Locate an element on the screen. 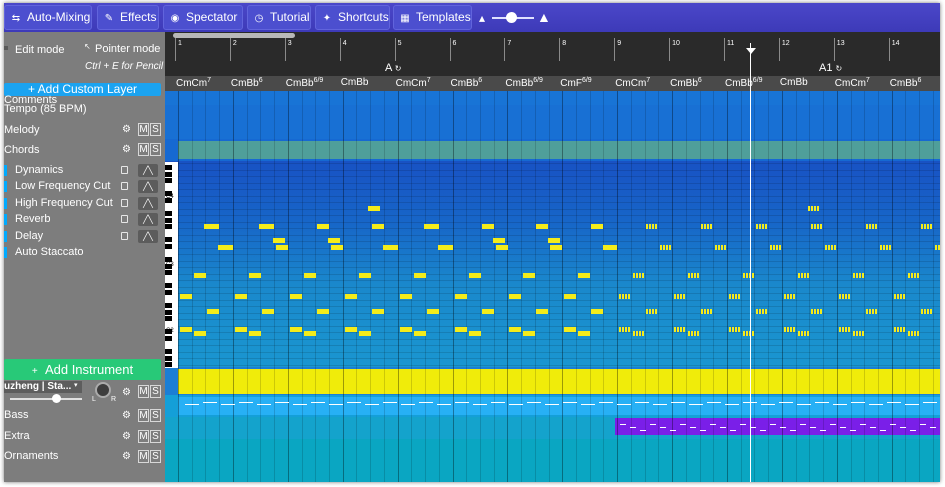  instrument-select: uzheng | Sta... ▾ is located at coordinates (43, 387).